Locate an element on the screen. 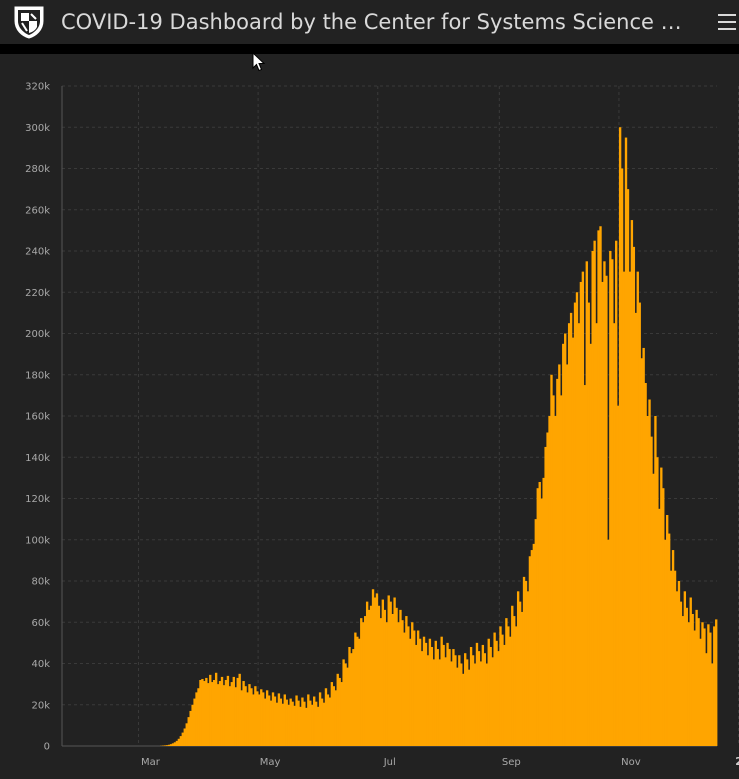 This screenshot has height=779, width=739. x-tick-label: May is located at coordinates (270, 762).